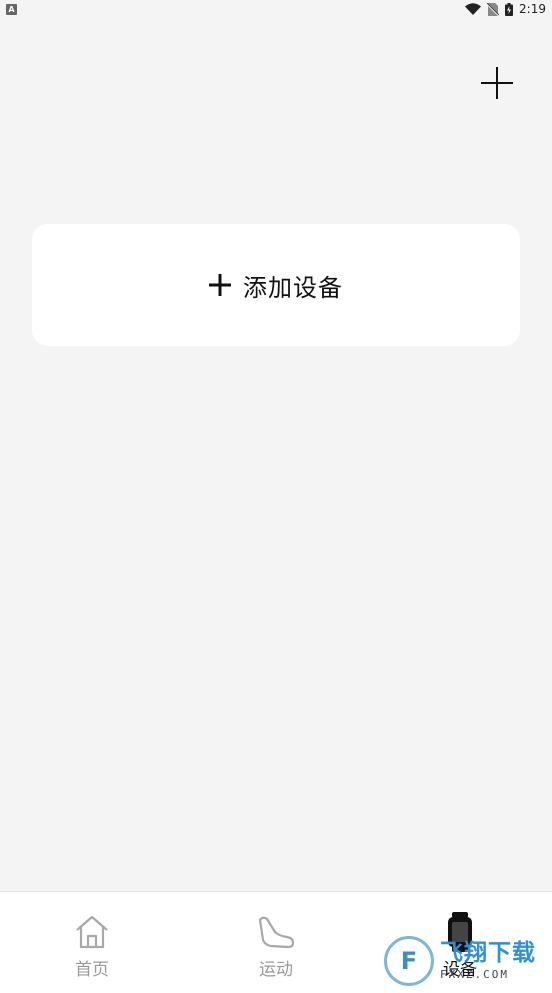 The image size is (552, 993). I want to click on watermark-logo: F, so click(409, 961).